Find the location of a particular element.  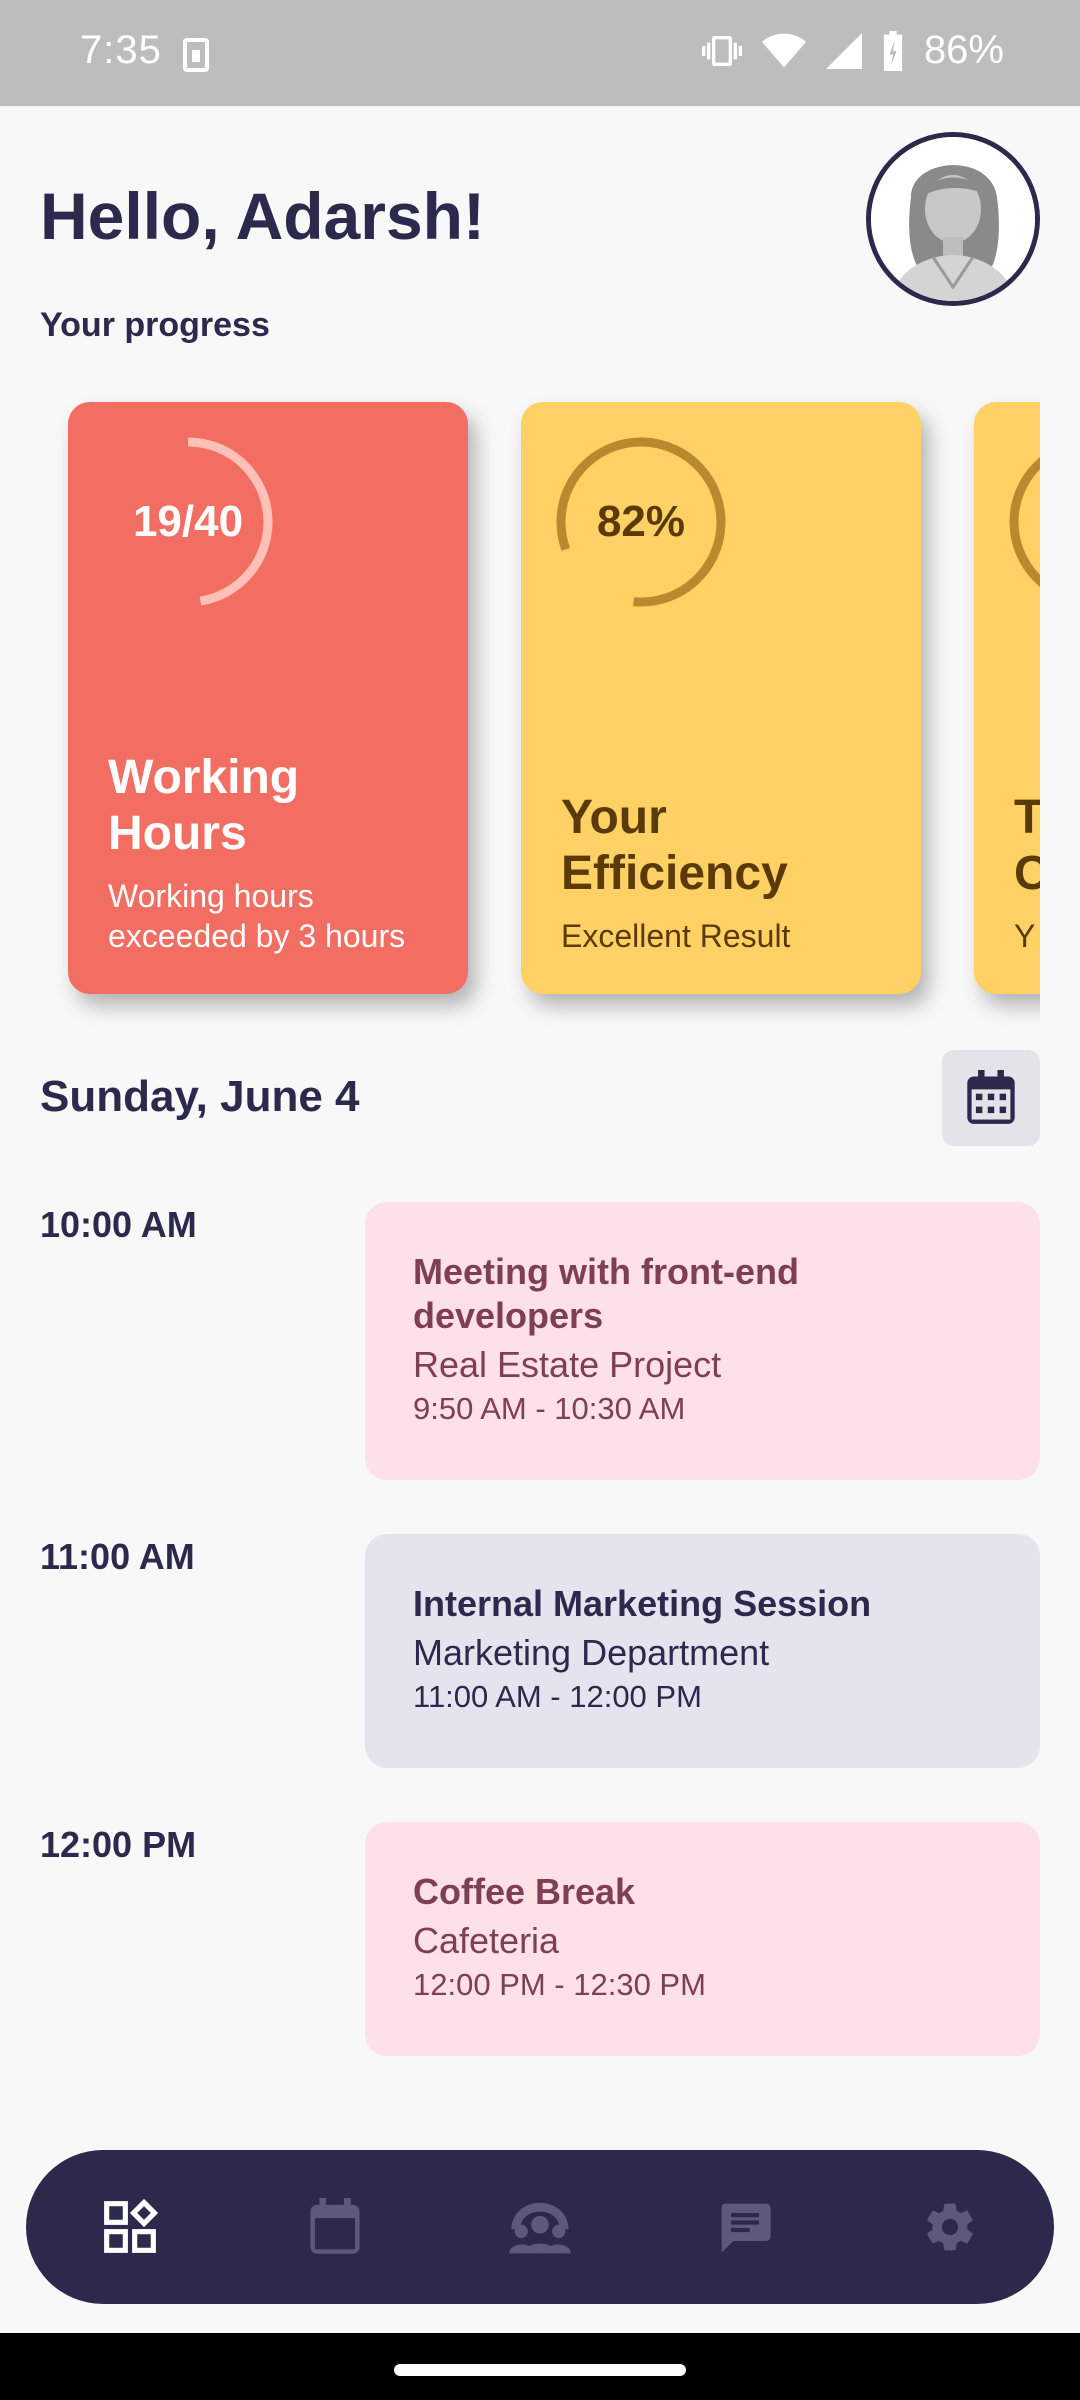

progress-section-label: Your progress is located at coordinates (155, 325).